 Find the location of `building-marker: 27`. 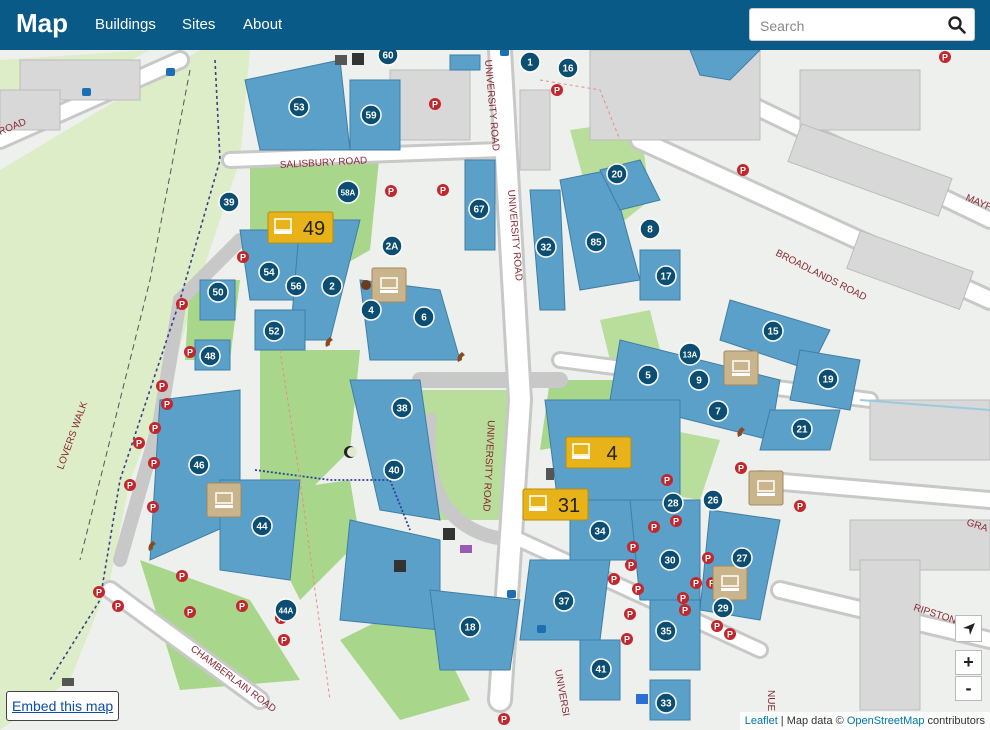

building-marker: 27 is located at coordinates (742, 558).